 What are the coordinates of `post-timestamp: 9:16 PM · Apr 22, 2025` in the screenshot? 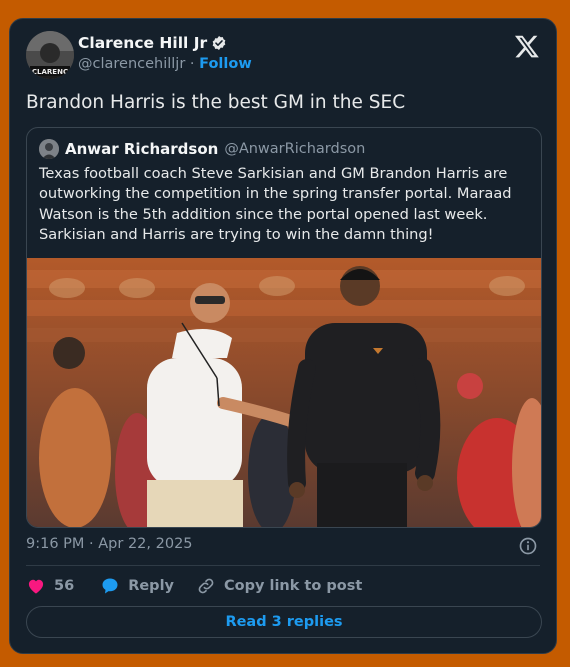 It's located at (109, 544).